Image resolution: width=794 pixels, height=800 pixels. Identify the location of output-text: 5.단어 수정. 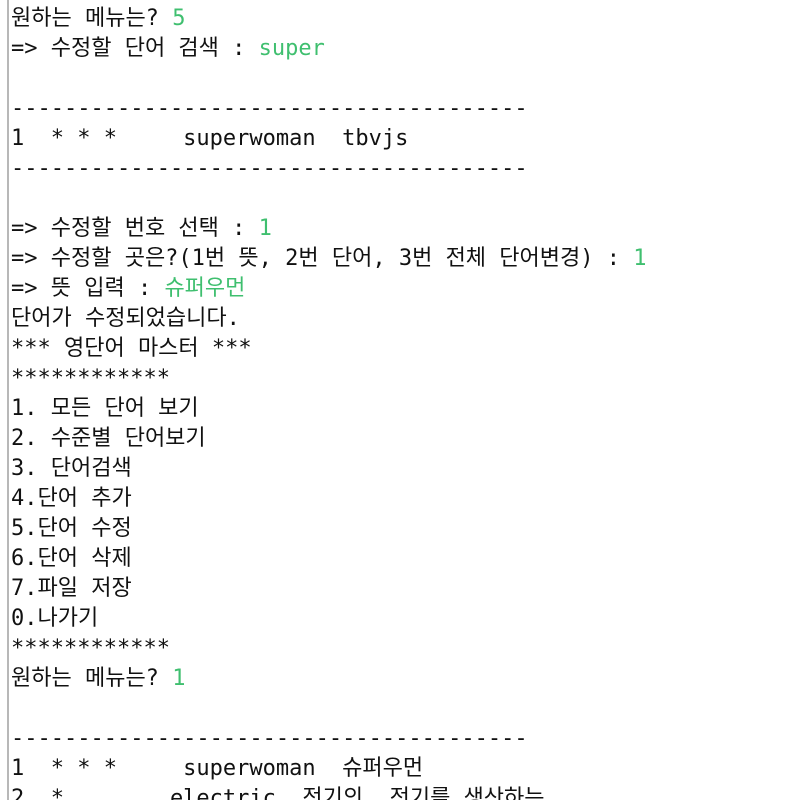
(71, 528).